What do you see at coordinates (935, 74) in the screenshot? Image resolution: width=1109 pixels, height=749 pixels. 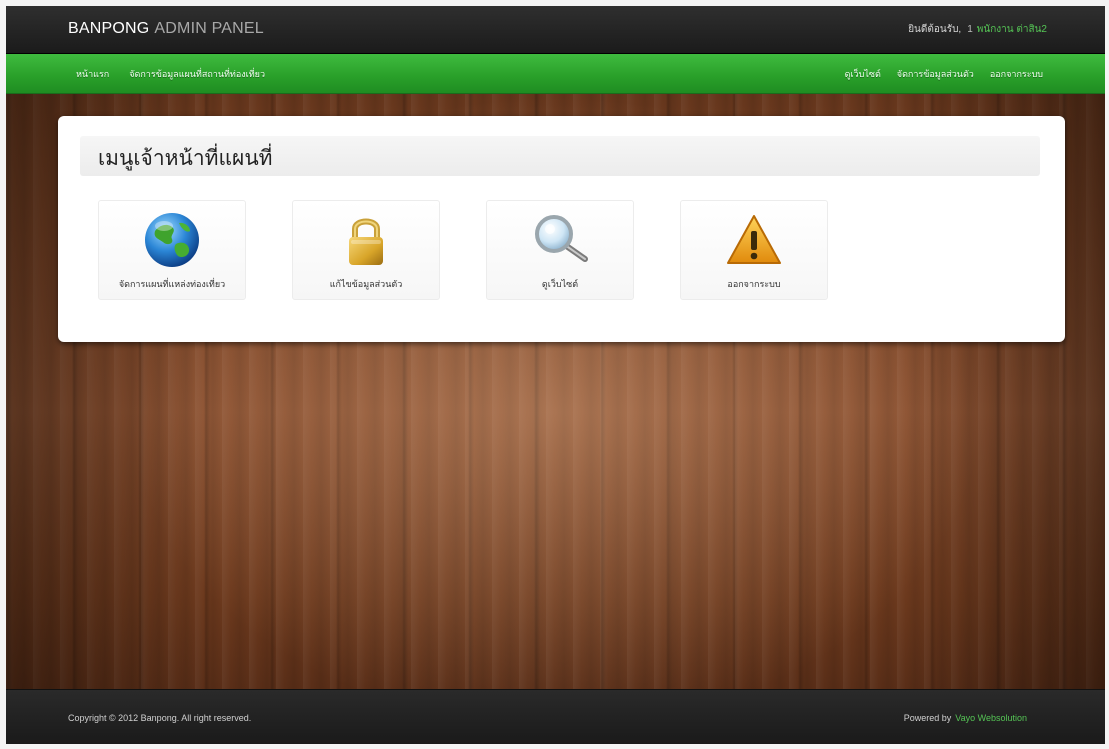 I see `nav-item-profile: จัดการข้อมูลส่วนตัว` at bounding box center [935, 74].